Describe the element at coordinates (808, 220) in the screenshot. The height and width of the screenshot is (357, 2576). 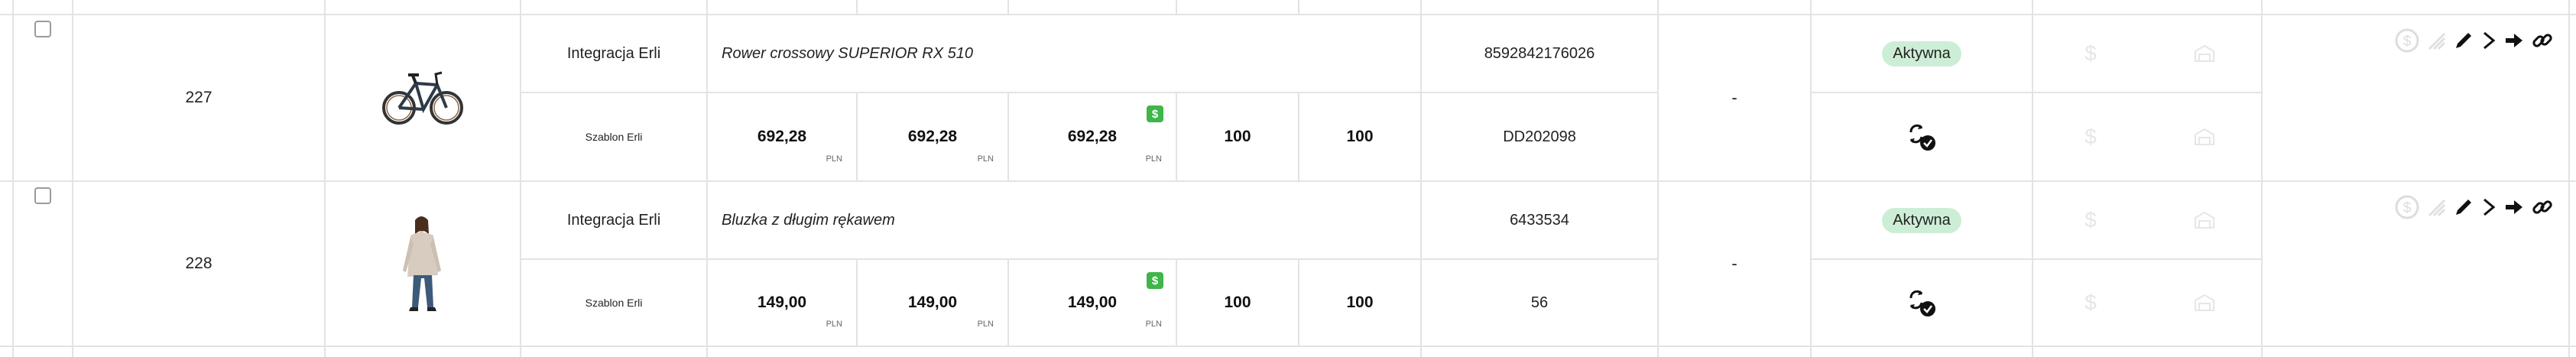
I see `product-name: Bluzka z długim rękawem` at that location.